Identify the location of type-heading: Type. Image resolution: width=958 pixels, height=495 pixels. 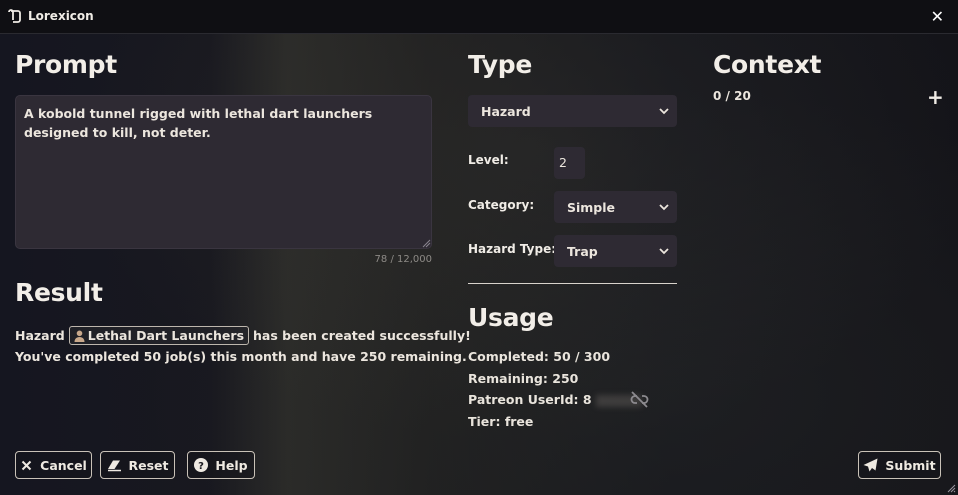
(500, 64).